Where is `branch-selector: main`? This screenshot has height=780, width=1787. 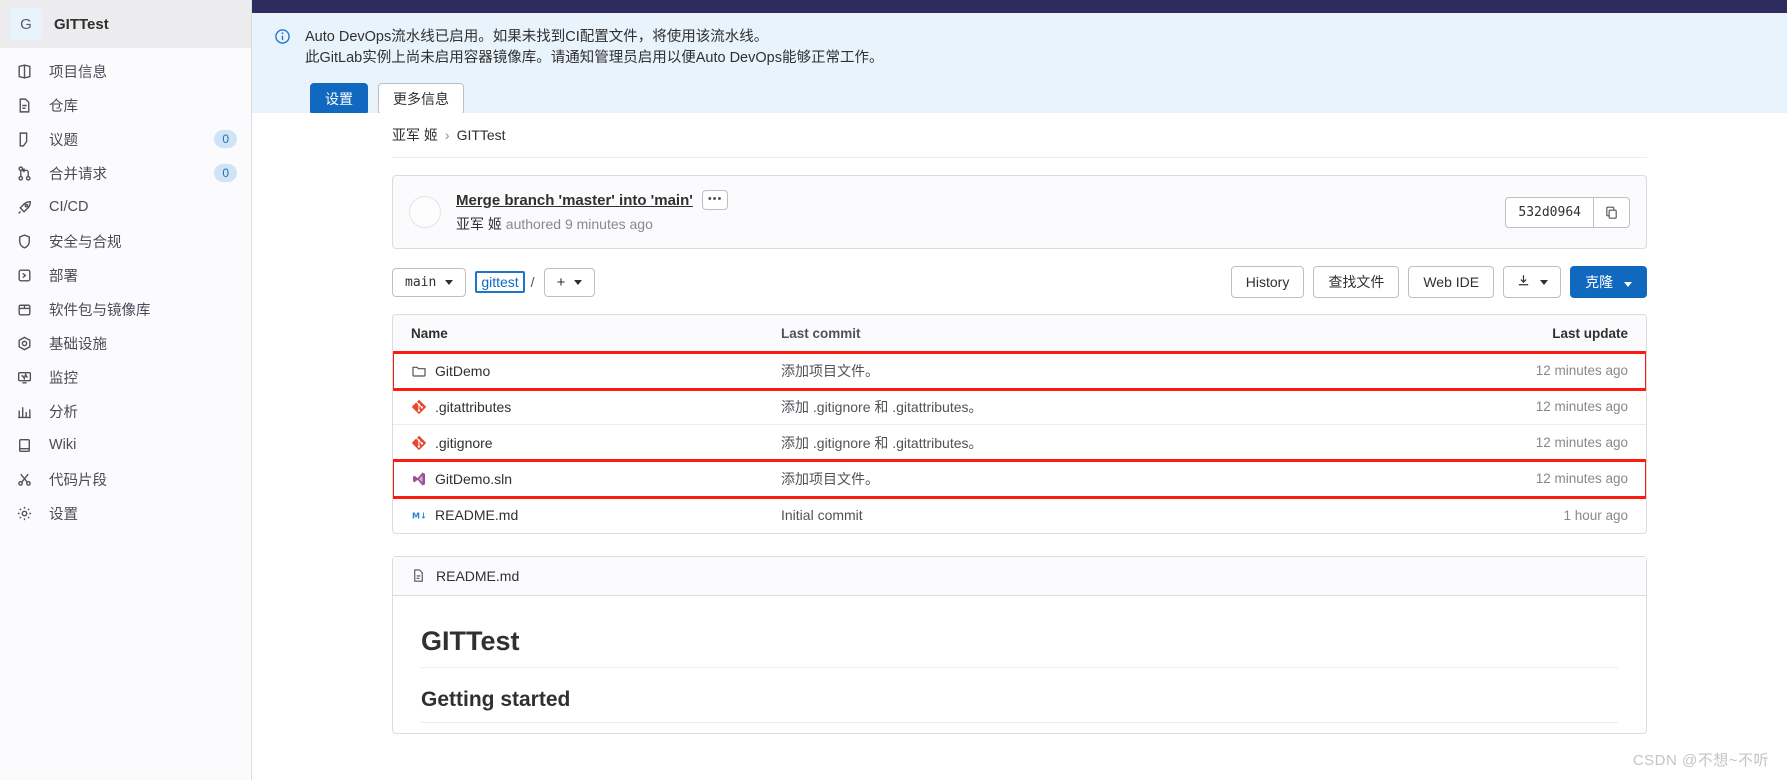 branch-selector: main is located at coordinates (429, 282).